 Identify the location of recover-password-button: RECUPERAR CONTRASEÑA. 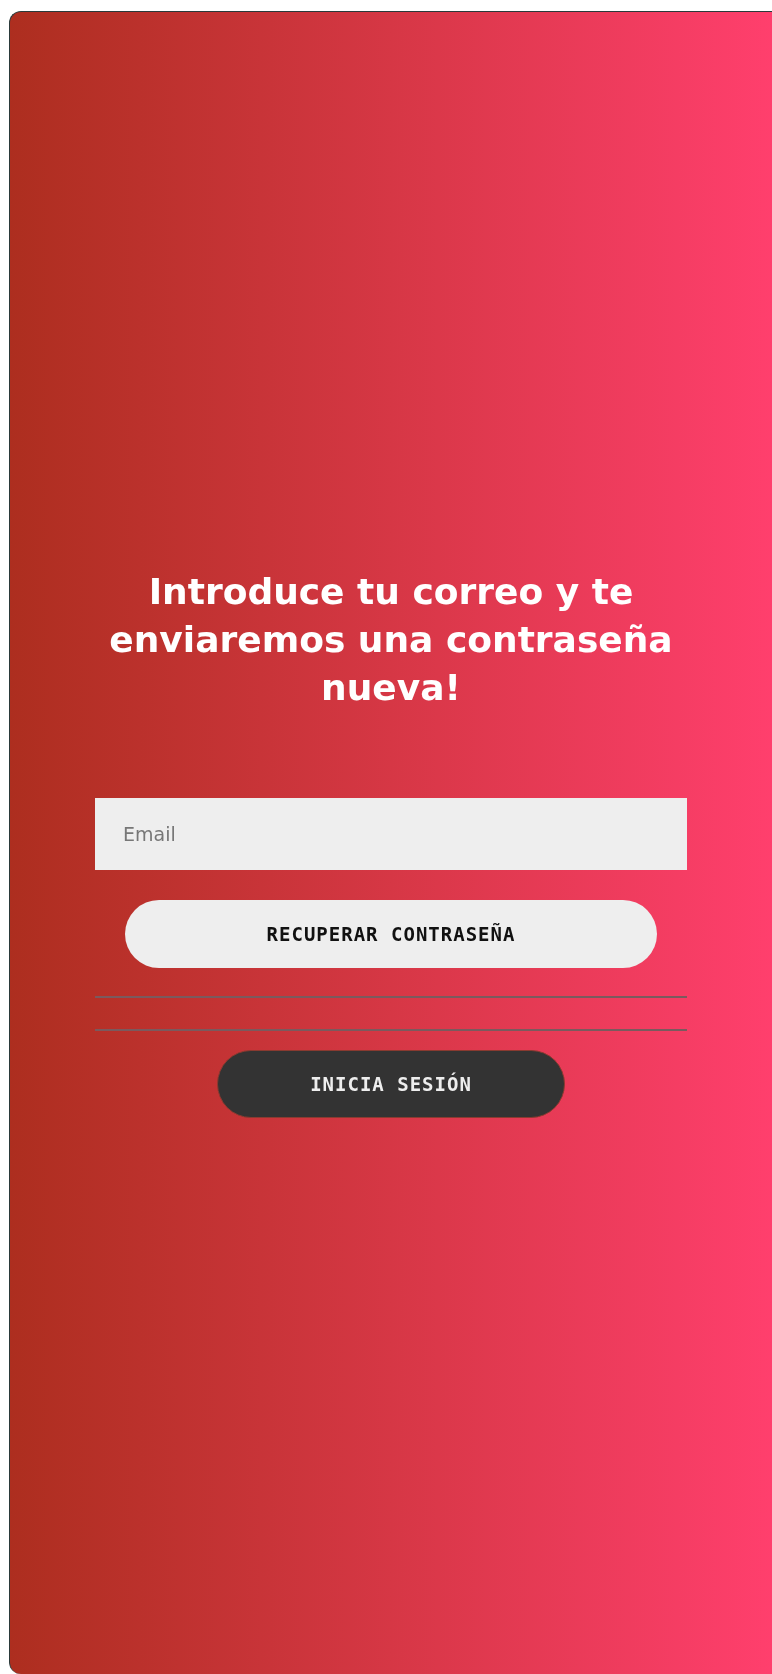
(391, 934).